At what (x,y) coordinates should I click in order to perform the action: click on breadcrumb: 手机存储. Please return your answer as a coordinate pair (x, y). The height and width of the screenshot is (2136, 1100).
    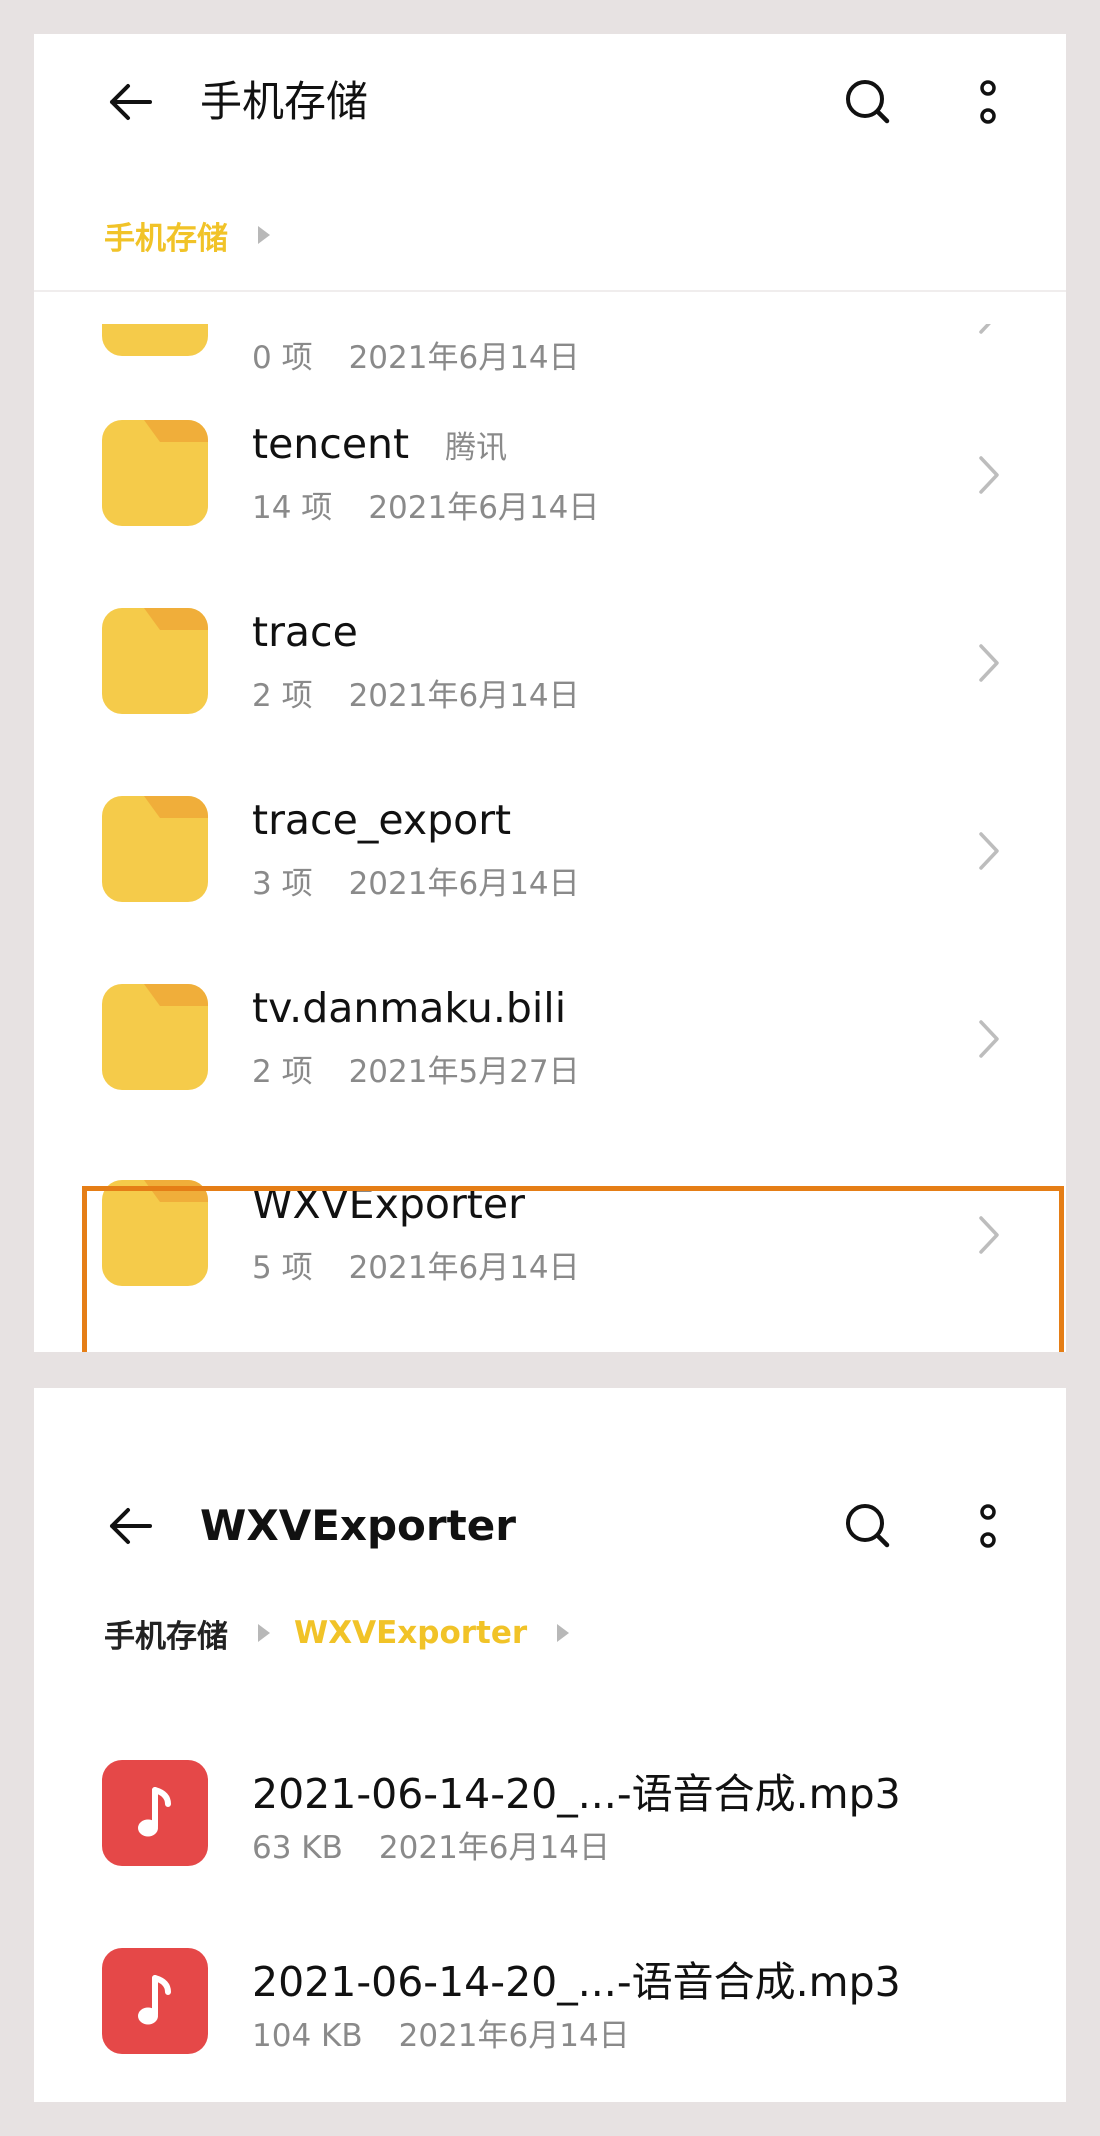
    Looking at the image, I should click on (199, 235).